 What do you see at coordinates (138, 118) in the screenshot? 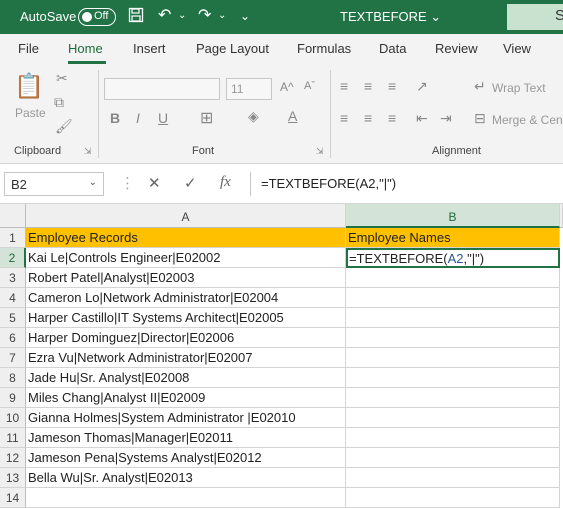
I see `italic-icon: I` at bounding box center [138, 118].